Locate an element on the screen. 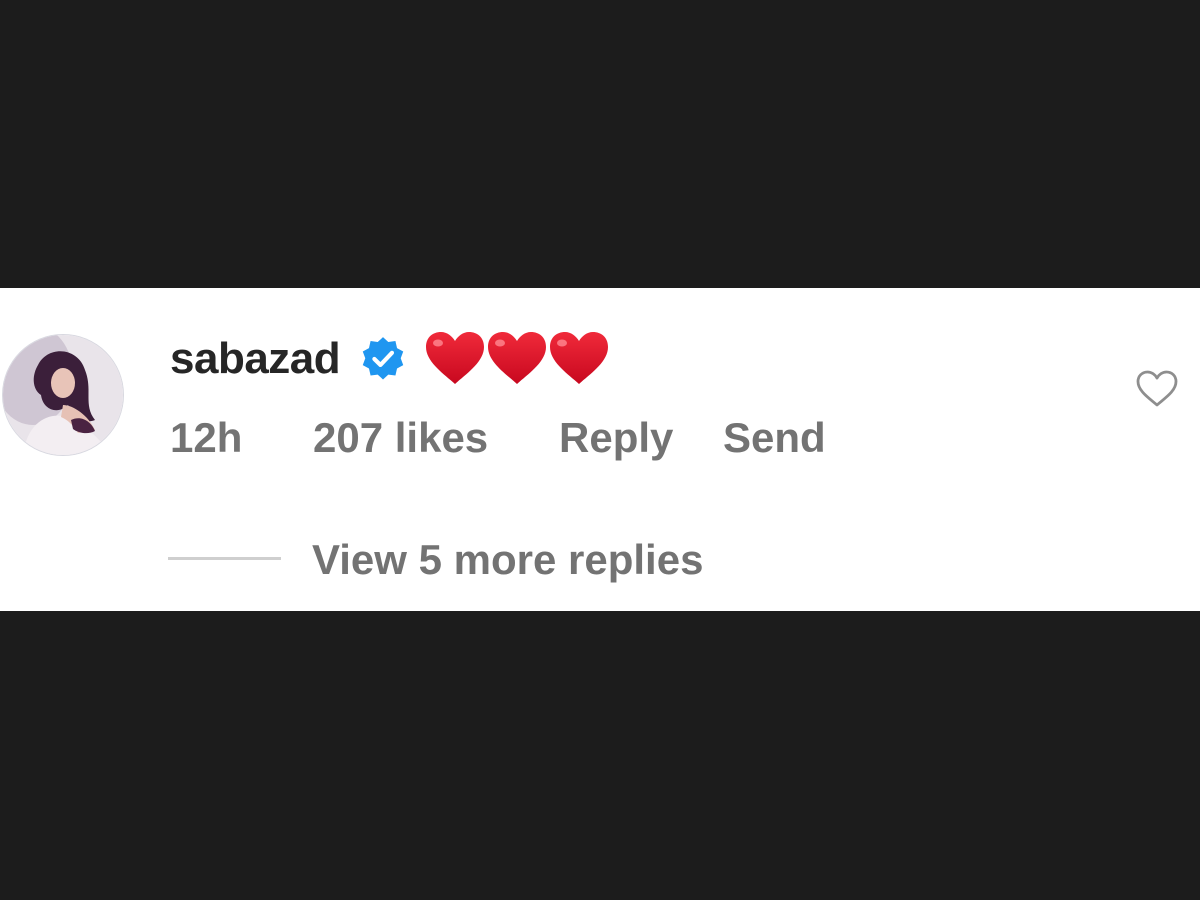 The image size is (1200, 900). avatar is located at coordinates (63, 395).